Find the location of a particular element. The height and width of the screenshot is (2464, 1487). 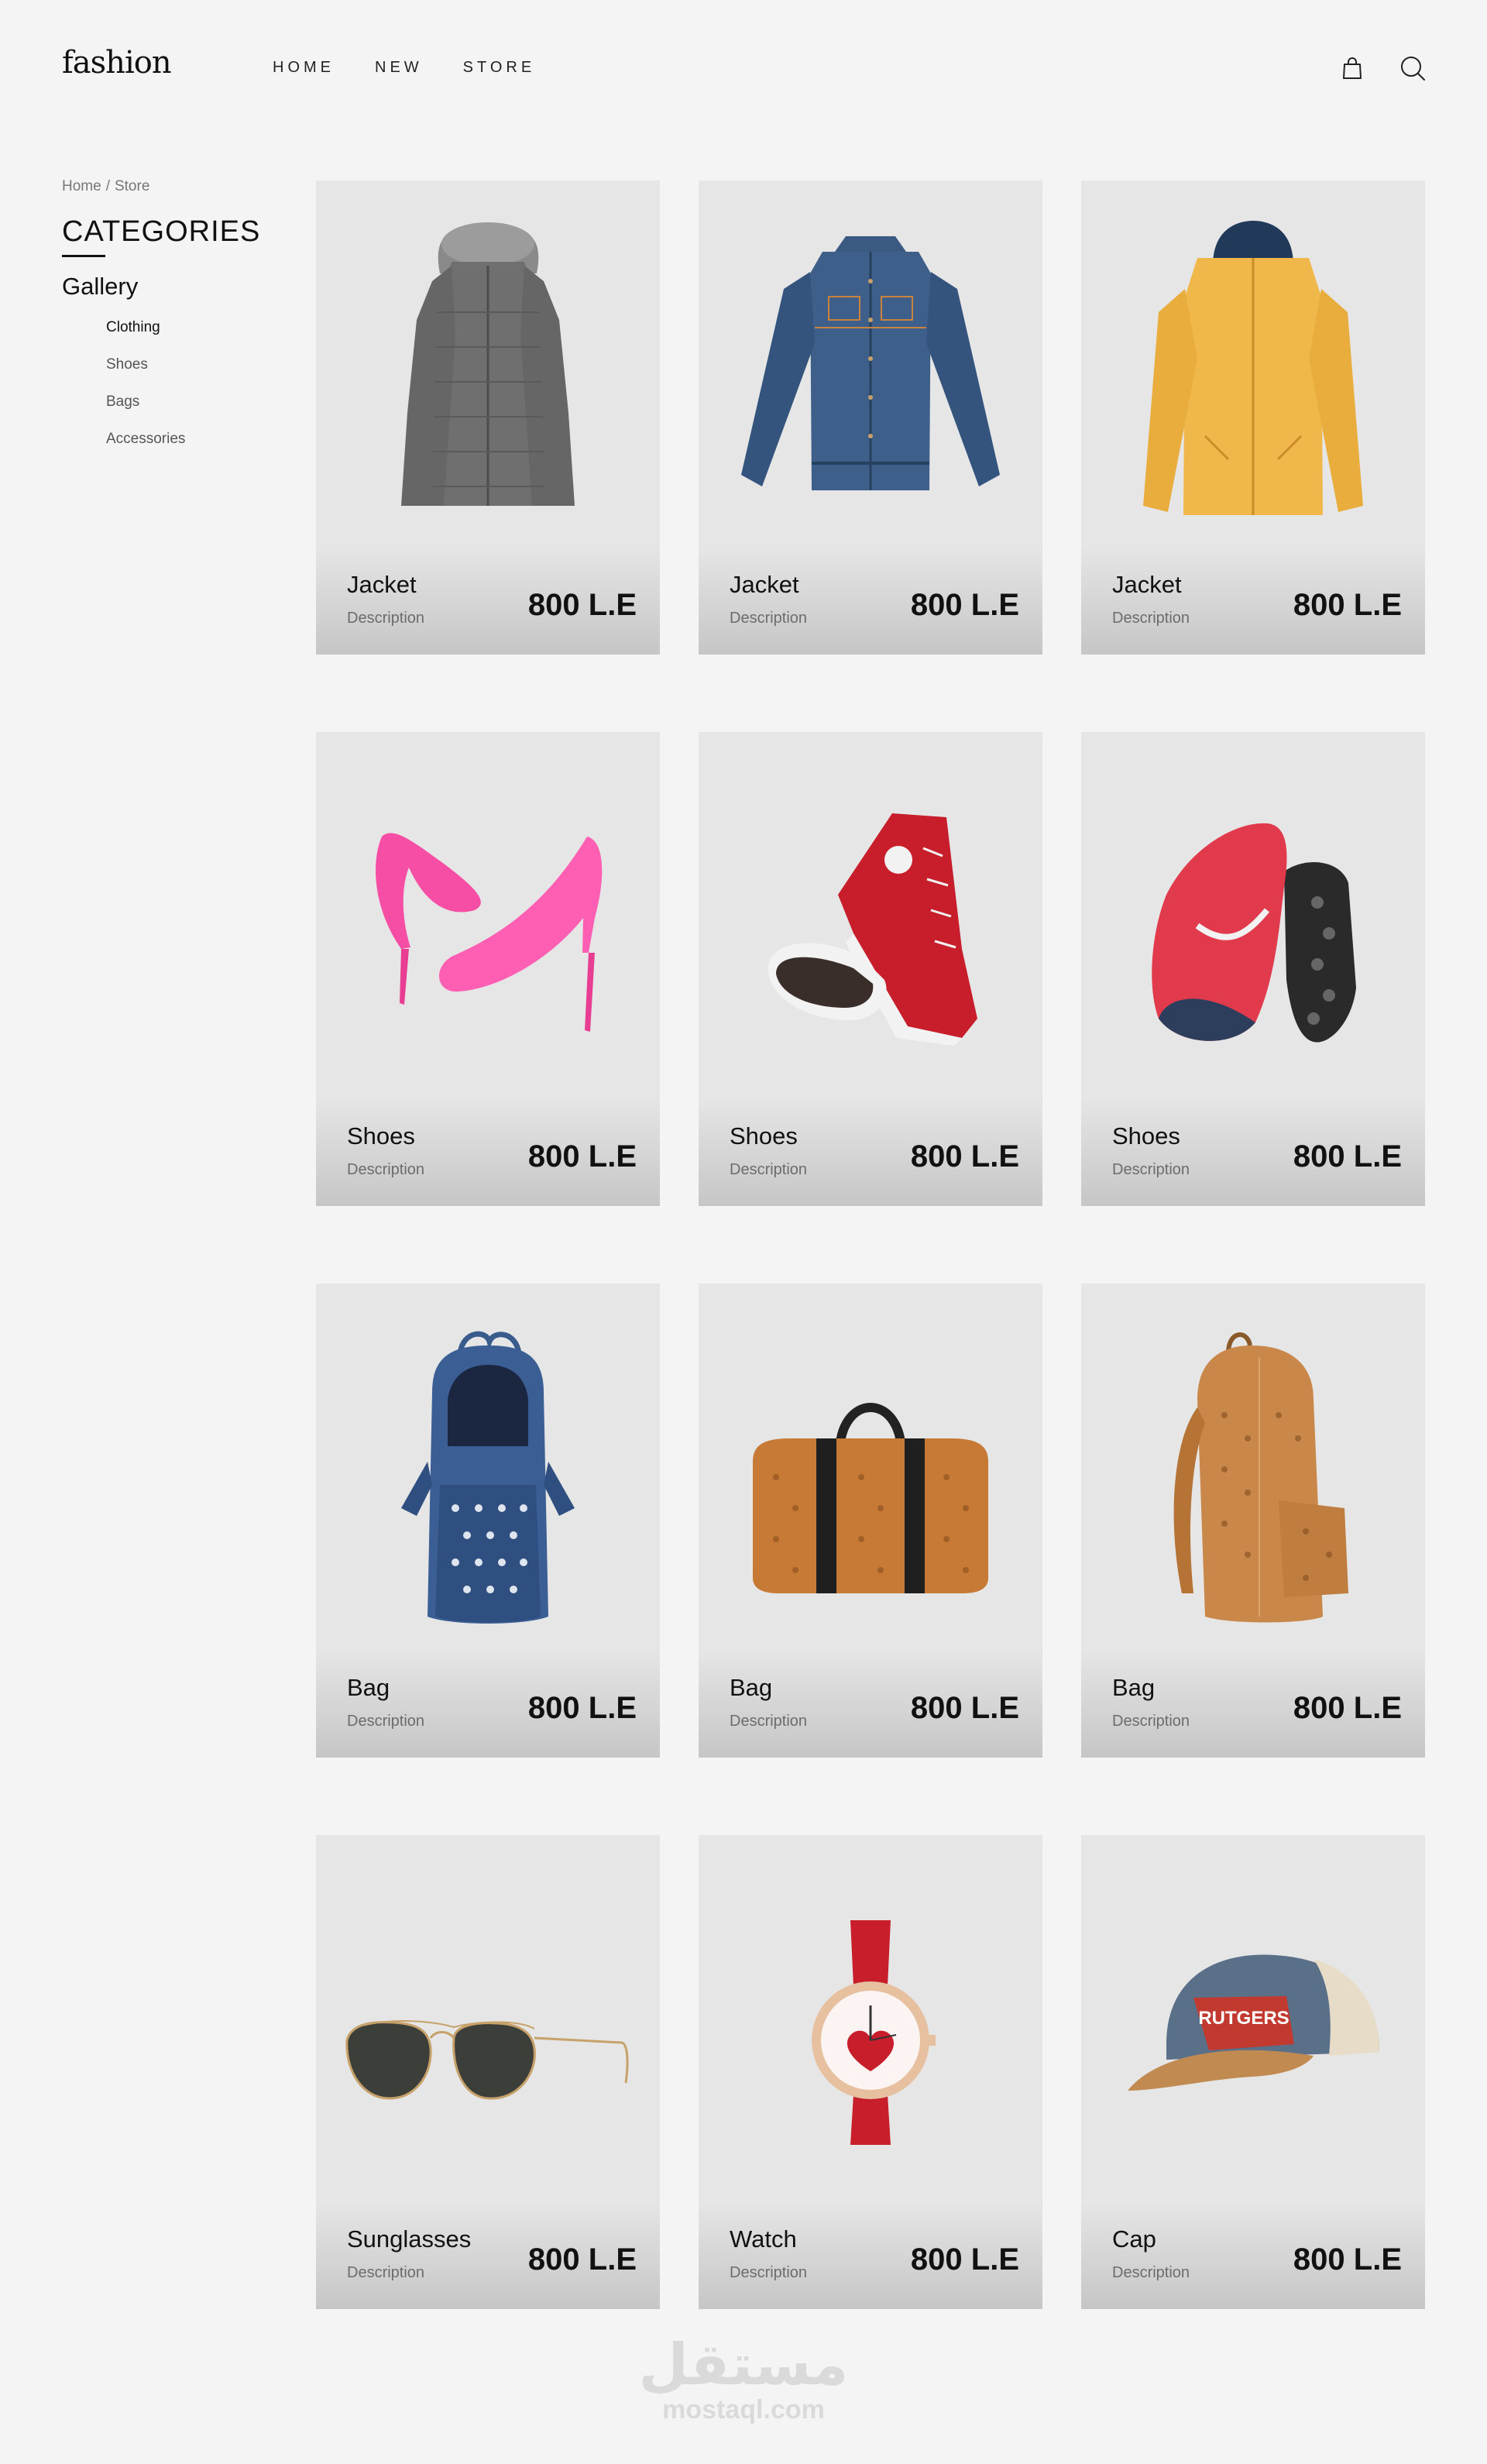

brown-duffel-bag-image is located at coordinates (870, 1466).